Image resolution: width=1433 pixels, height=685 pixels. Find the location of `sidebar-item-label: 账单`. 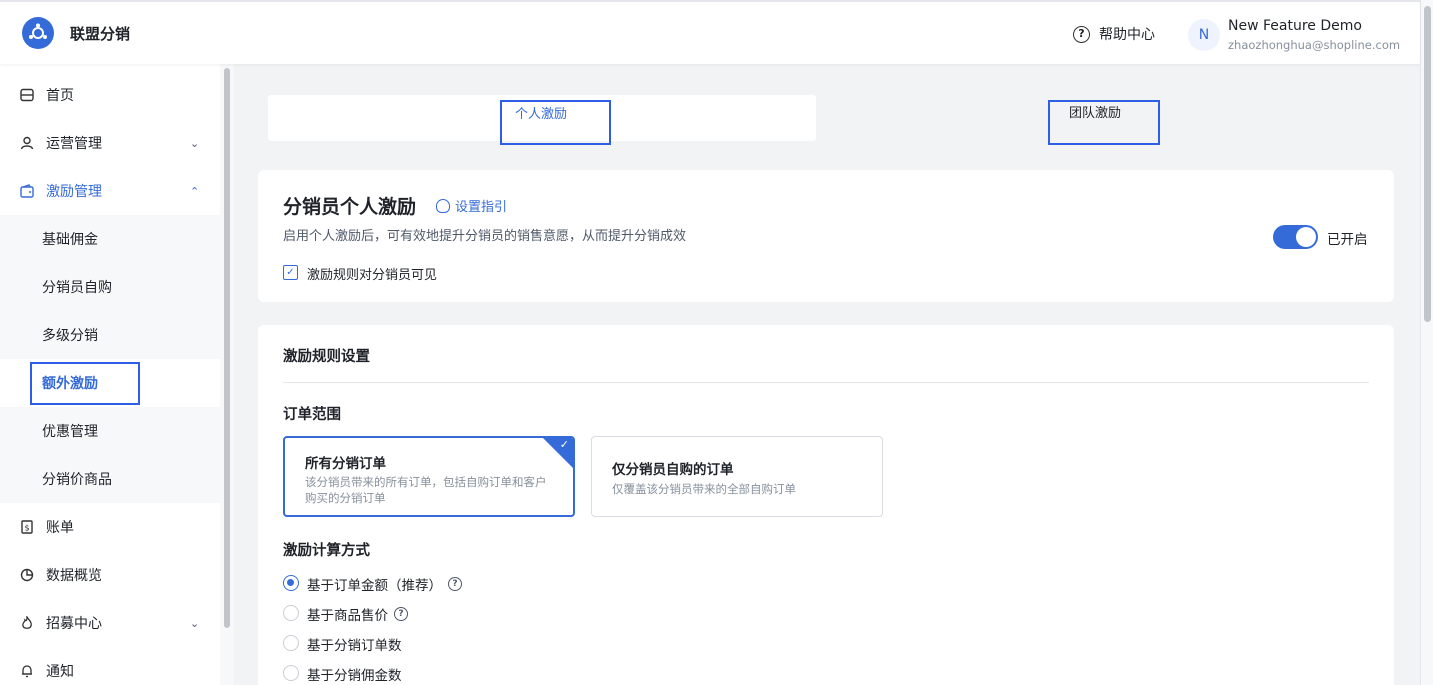

sidebar-item-label: 账单 is located at coordinates (60, 528).